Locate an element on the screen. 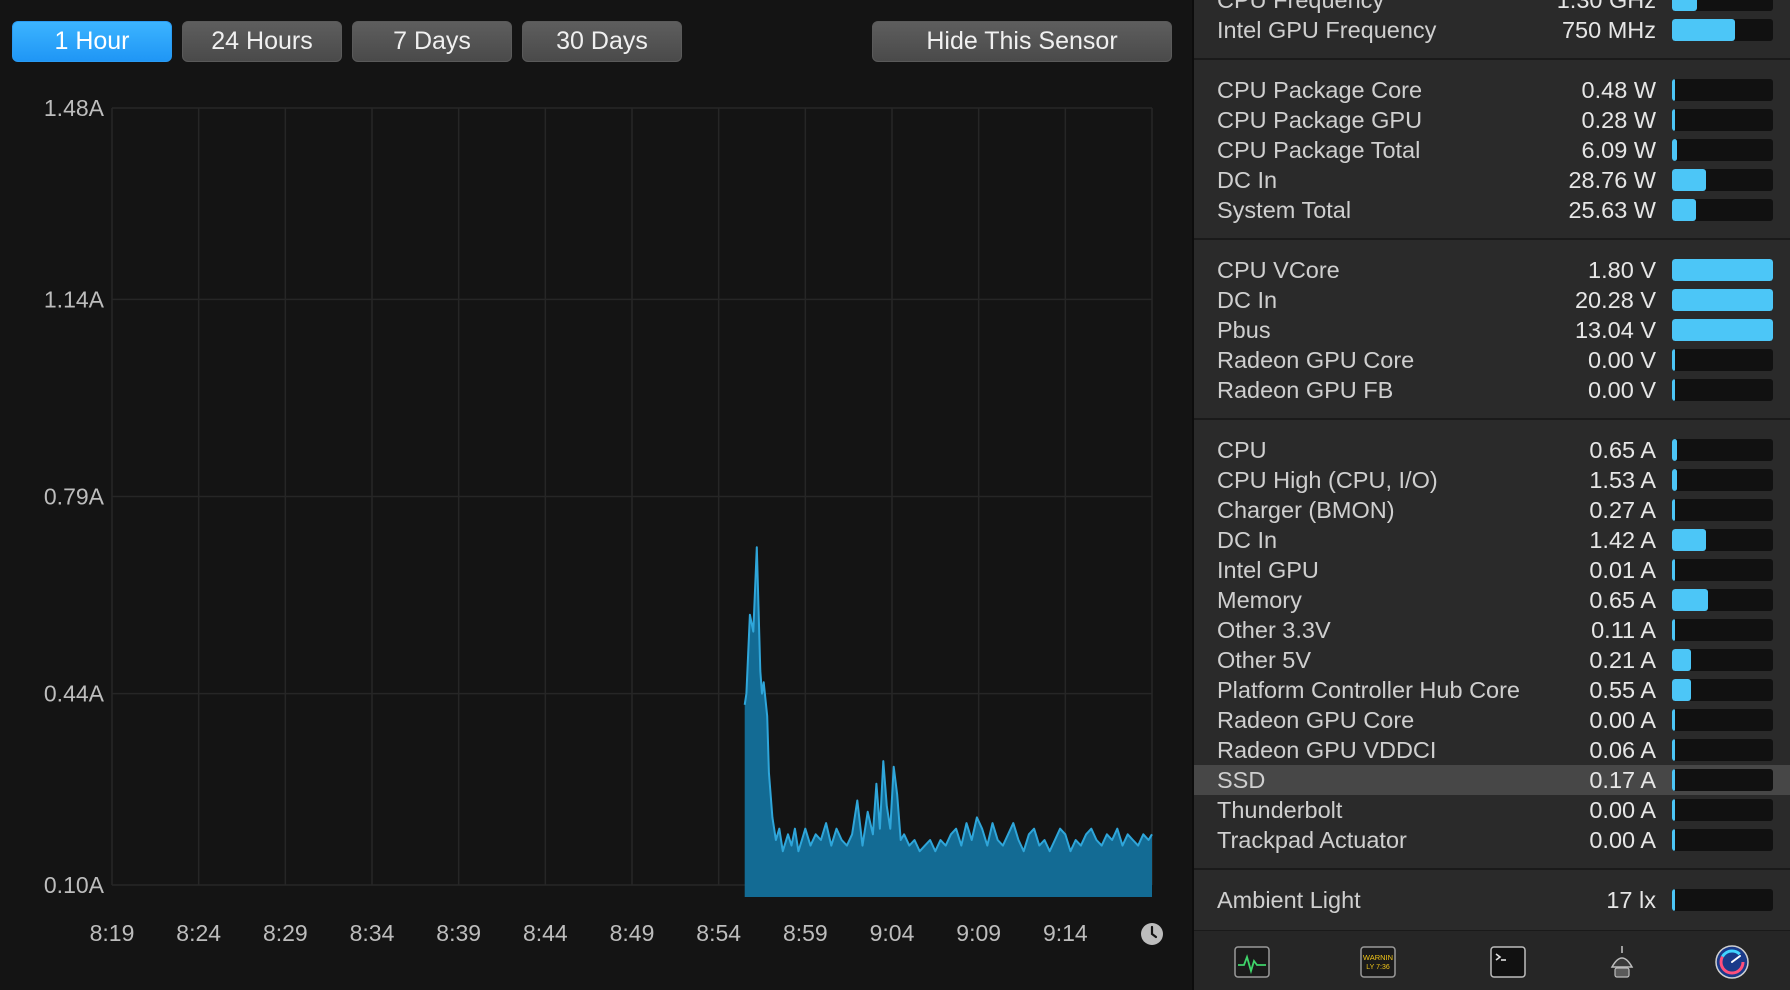 This screenshot has height=990, width=1790. hide-sensor-button: Hide This Sensor is located at coordinates (1022, 41).